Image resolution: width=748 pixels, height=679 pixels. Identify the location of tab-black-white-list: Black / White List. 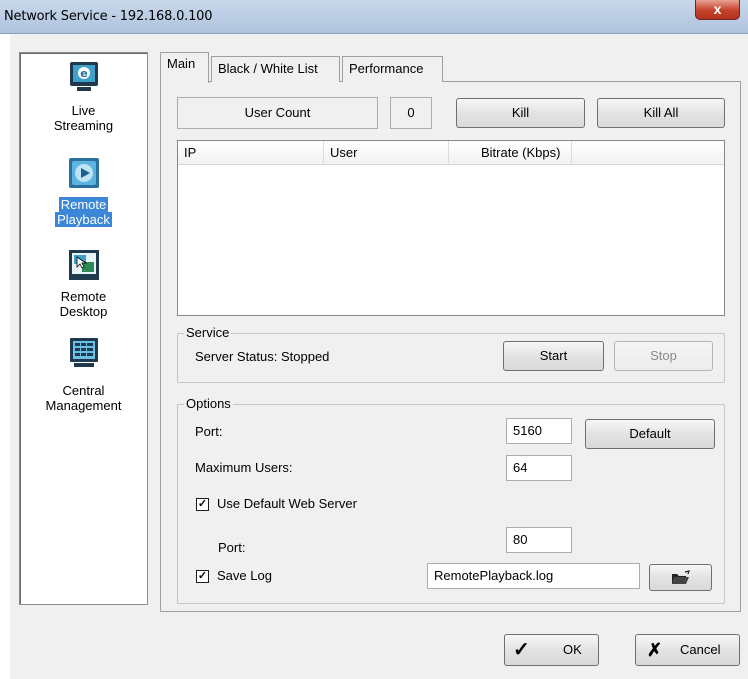
(275, 69).